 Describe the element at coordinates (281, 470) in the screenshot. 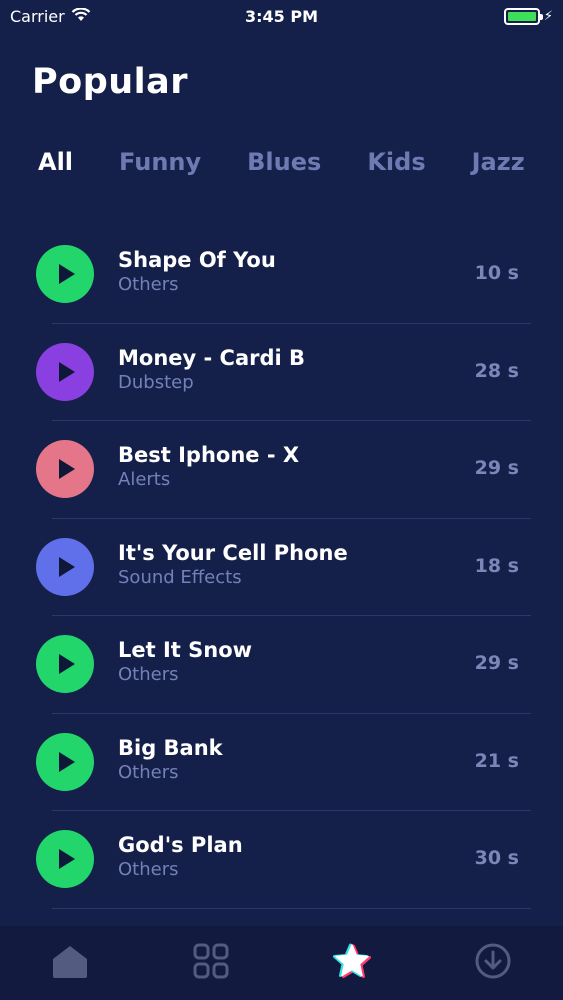

I see `list-item: Best Iphone - X Alerts 29 s` at that location.